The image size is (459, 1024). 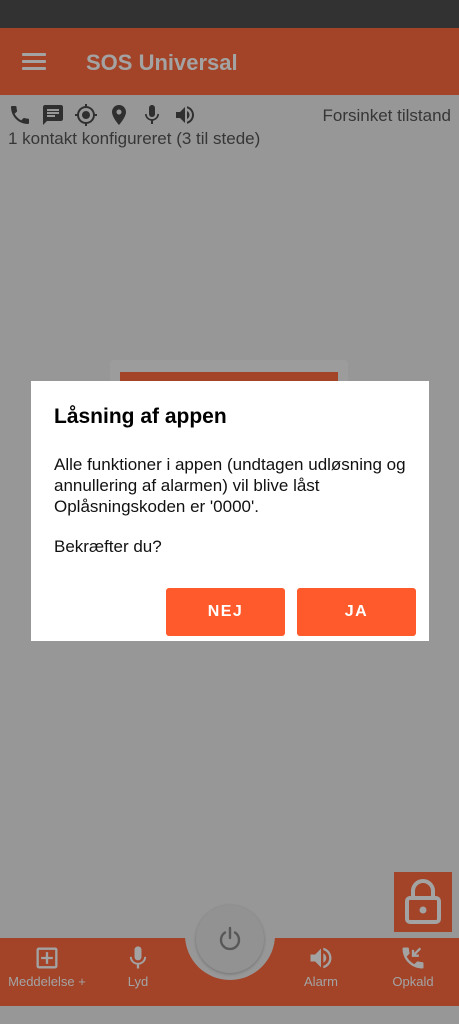 What do you see at coordinates (108, 546) in the screenshot?
I see `dialog-question: Bekræfter du?` at bounding box center [108, 546].